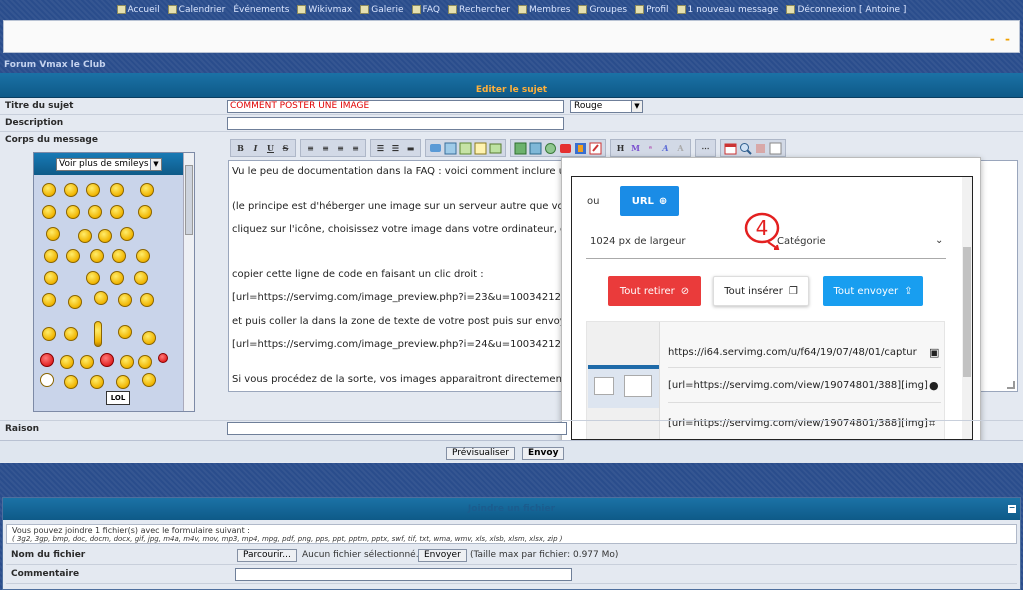 This screenshot has width=1023, height=590. Describe the element at coordinates (138, 10) in the screenshot. I see `nav-item-accueil: Accueil` at that location.